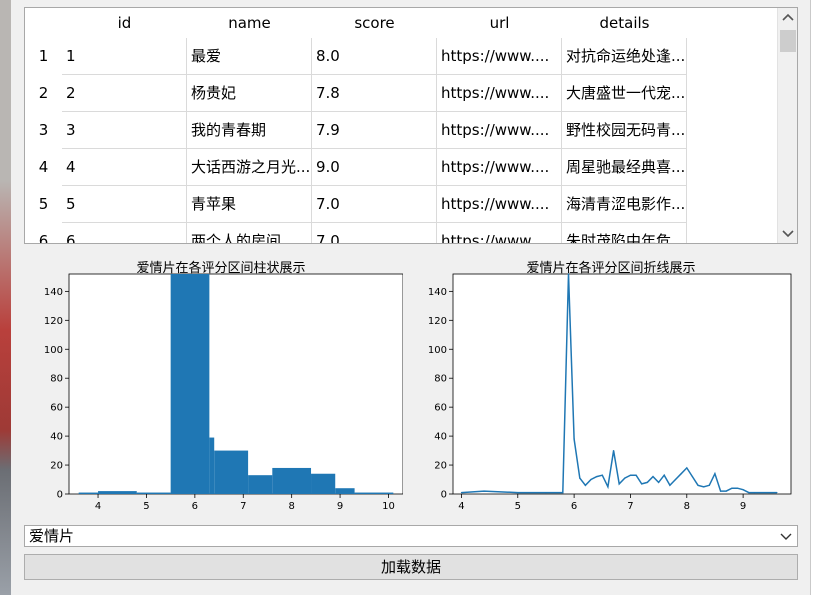  What do you see at coordinates (249, 56) in the screenshot?
I see `table-cell-name: 最爱` at bounding box center [249, 56].